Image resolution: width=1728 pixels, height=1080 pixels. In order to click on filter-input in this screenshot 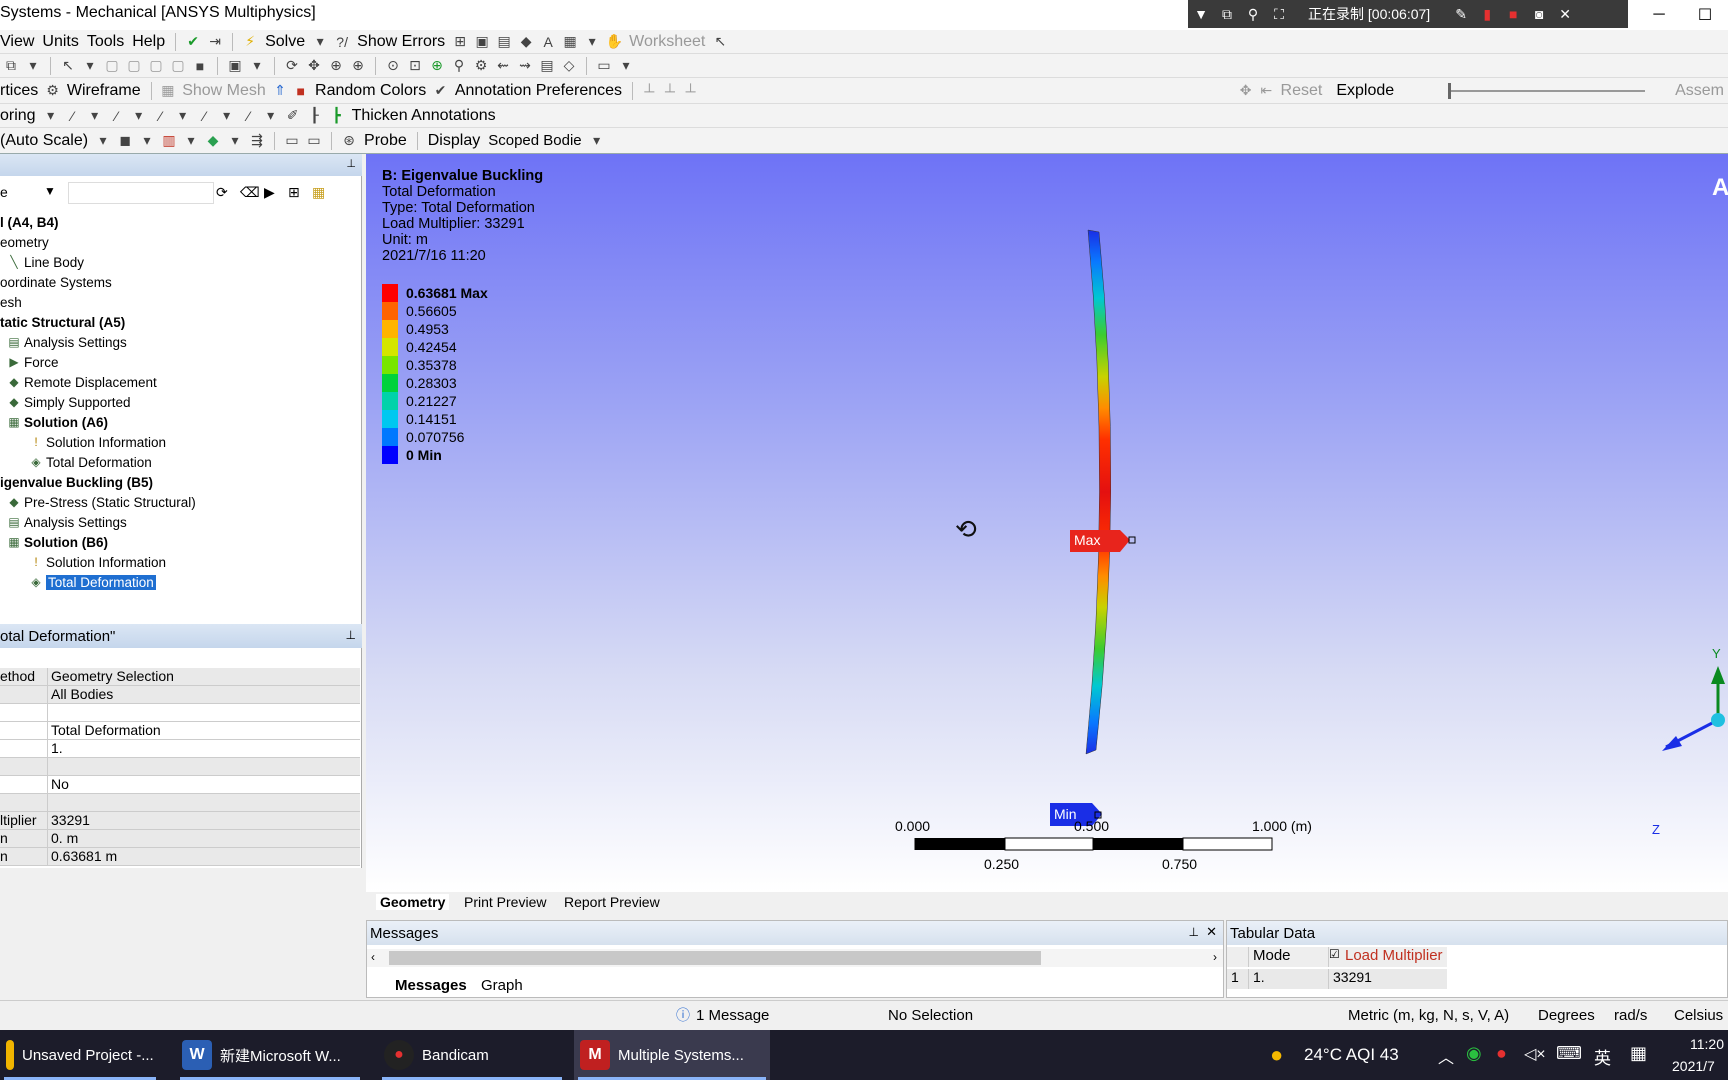, I will do `click(141, 193)`.